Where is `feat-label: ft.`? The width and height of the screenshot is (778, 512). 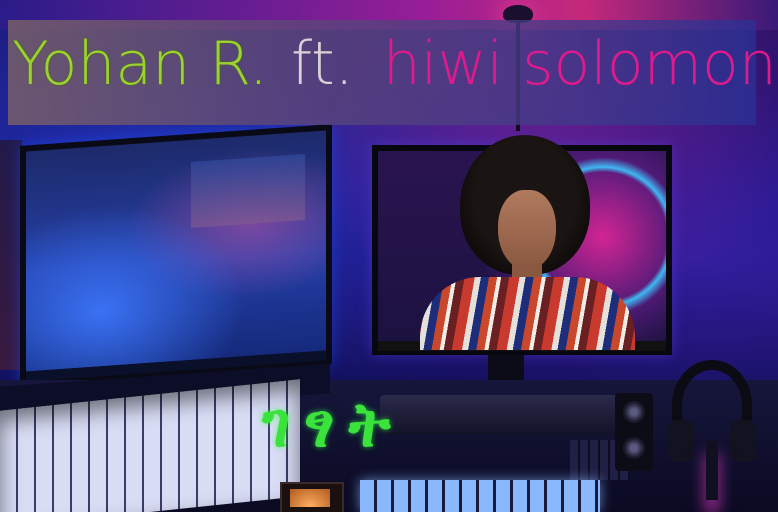 feat-label: ft. is located at coordinates (322, 64).